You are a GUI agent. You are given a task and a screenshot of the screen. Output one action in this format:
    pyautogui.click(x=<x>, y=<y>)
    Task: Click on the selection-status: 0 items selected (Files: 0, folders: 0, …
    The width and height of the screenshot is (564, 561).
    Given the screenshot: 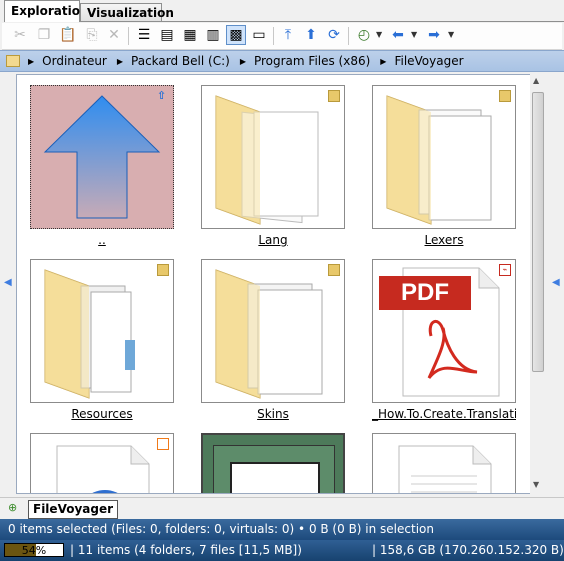 What is the action you would take?
    pyautogui.click(x=282, y=529)
    